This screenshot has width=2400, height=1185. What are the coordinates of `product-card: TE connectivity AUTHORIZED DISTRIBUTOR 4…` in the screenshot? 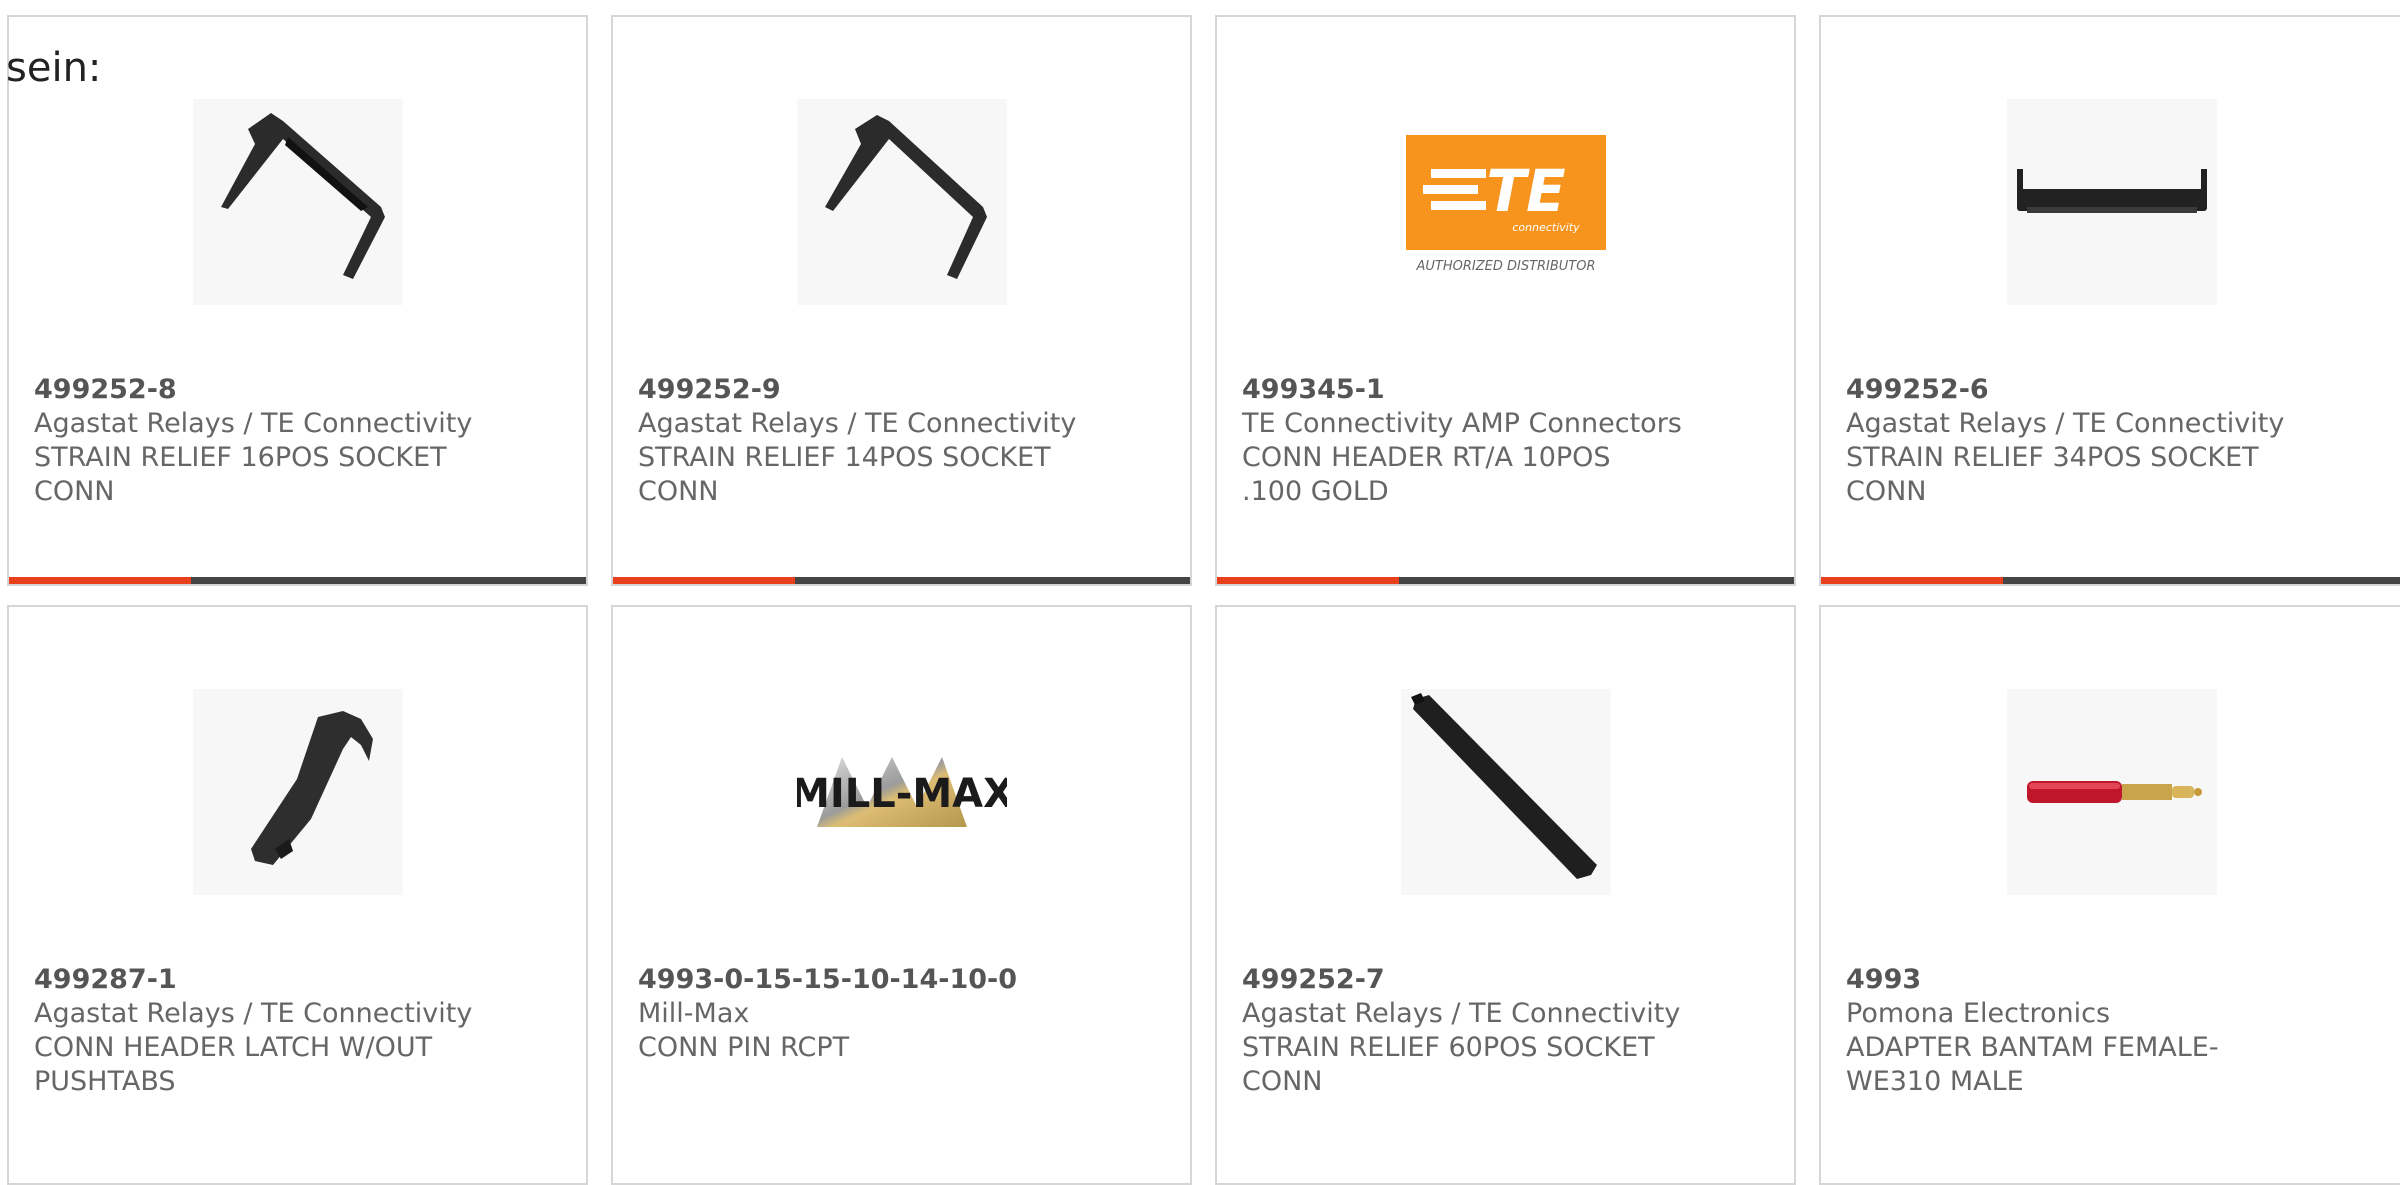 It's located at (1505, 300).